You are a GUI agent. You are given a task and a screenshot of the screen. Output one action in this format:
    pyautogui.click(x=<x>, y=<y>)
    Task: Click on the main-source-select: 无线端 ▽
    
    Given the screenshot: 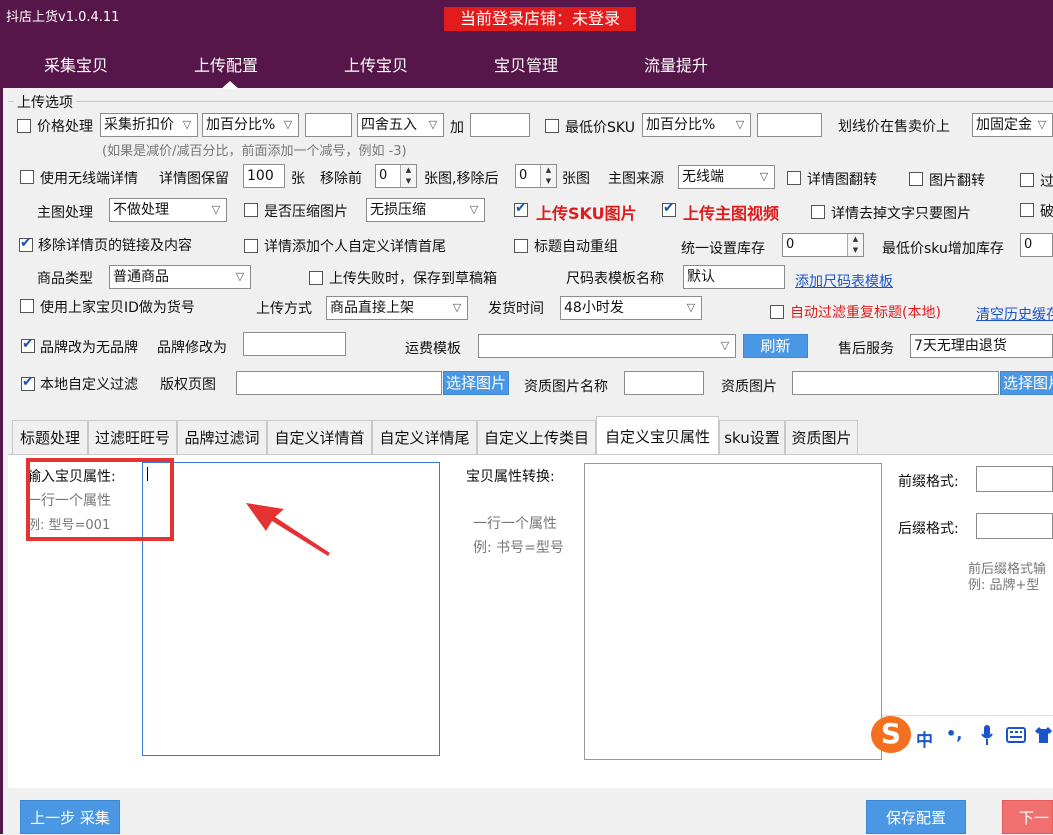 What is the action you would take?
    pyautogui.click(x=726, y=177)
    